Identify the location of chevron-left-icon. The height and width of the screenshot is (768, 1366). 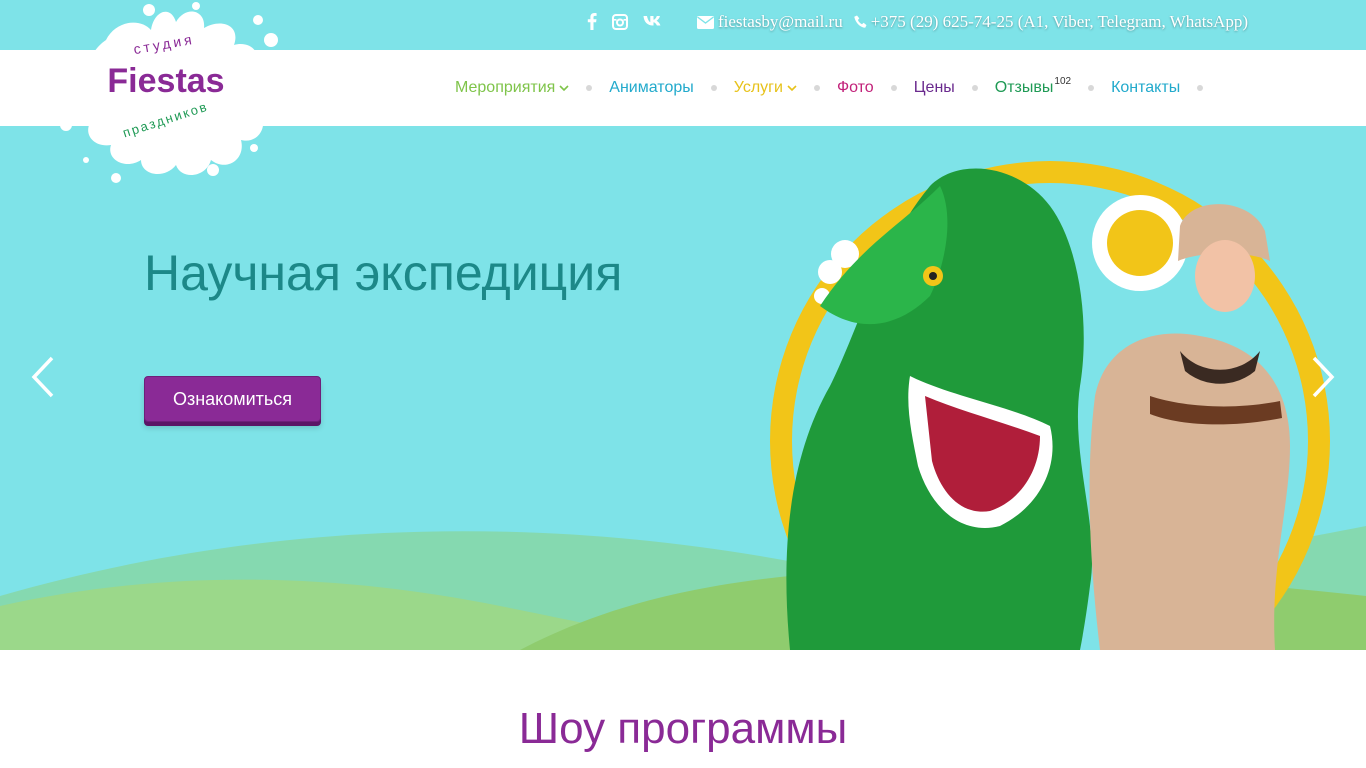
(42, 377).